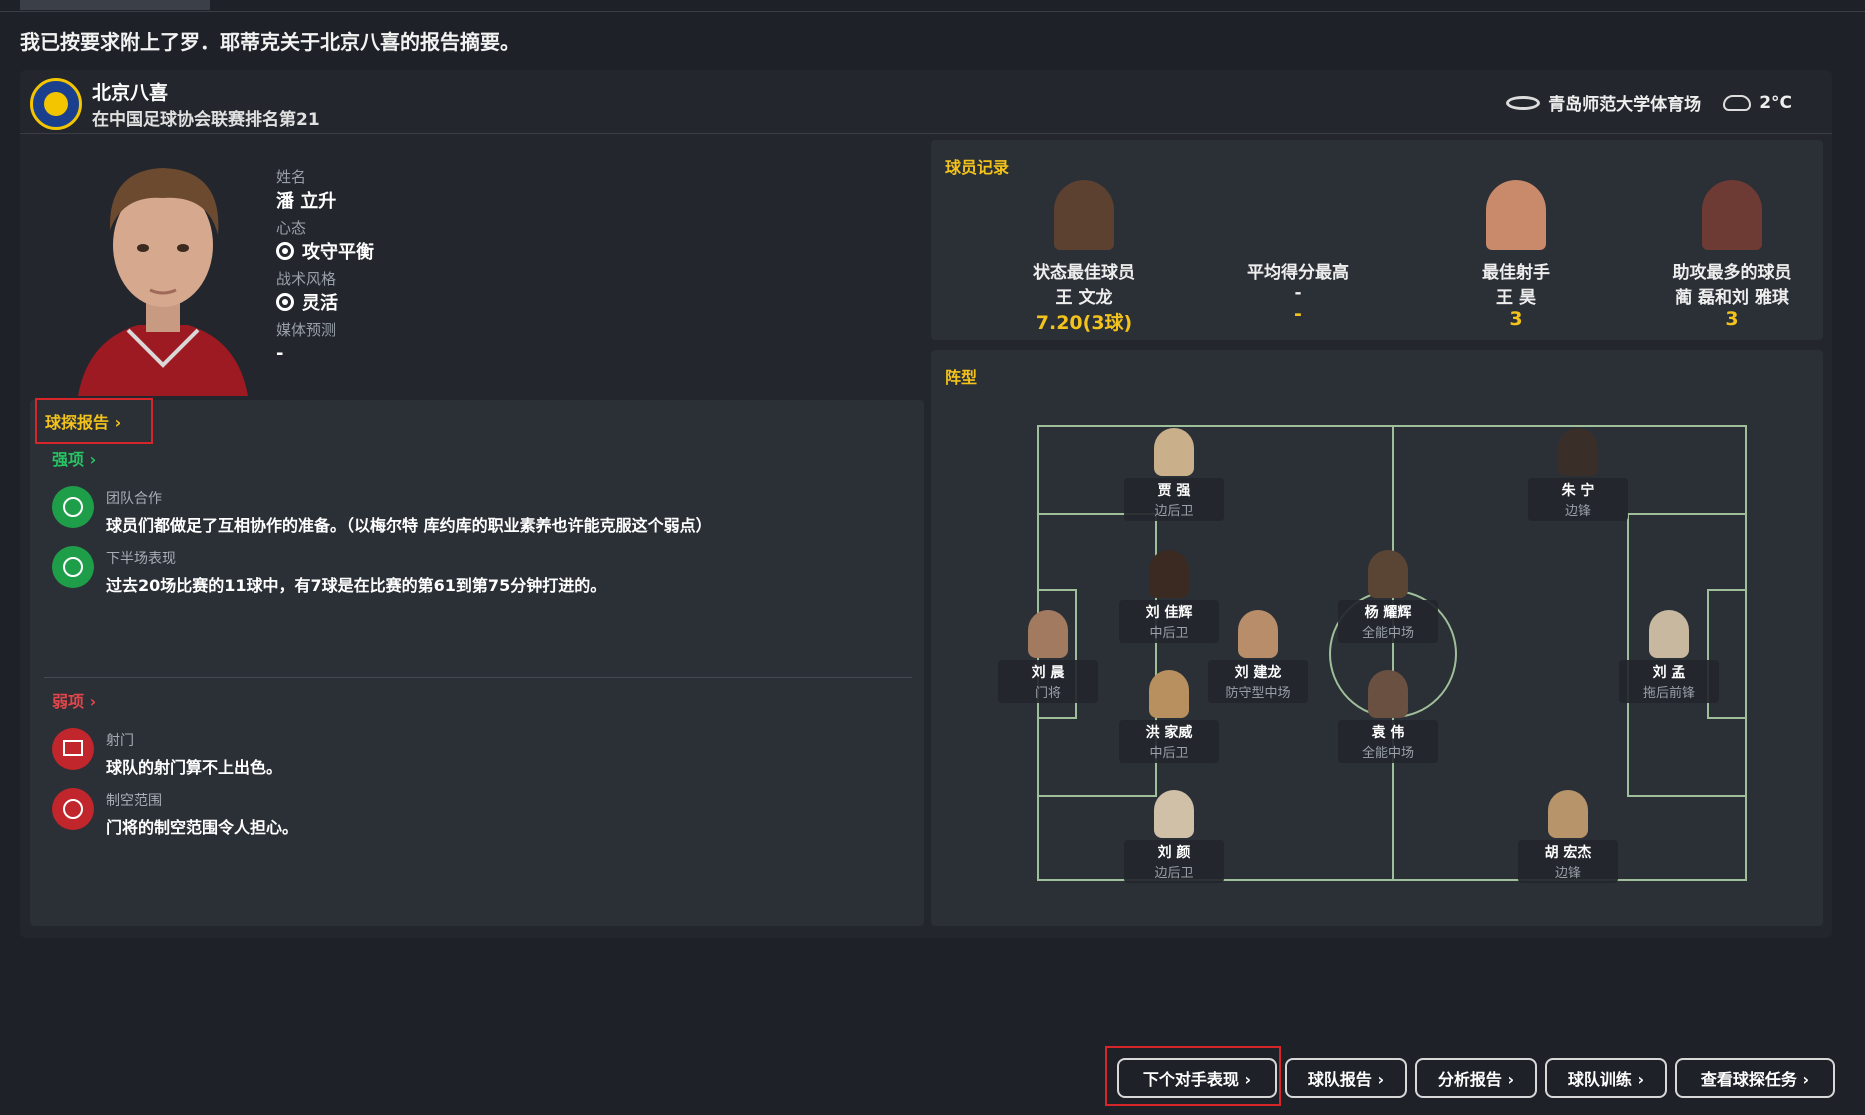  What do you see at coordinates (961, 377) in the screenshot?
I see `formation-title: 阵型` at bounding box center [961, 377].